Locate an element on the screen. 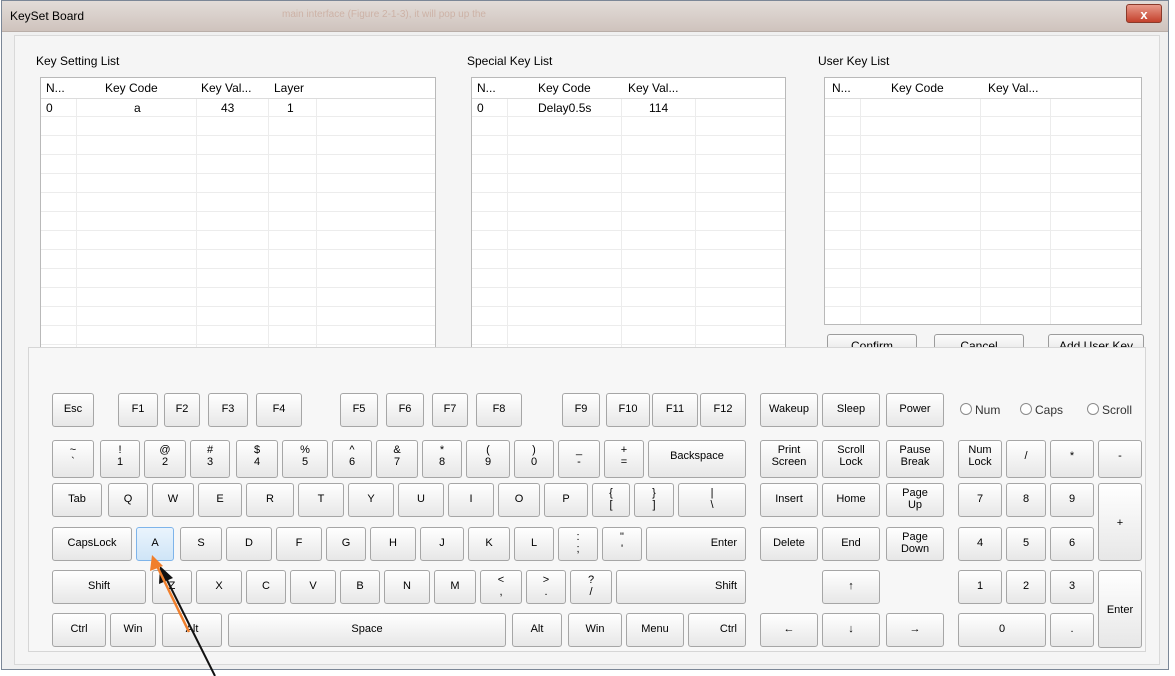 This screenshot has height=676, width=1175. black-arrow-line is located at coordinates (190, 626).